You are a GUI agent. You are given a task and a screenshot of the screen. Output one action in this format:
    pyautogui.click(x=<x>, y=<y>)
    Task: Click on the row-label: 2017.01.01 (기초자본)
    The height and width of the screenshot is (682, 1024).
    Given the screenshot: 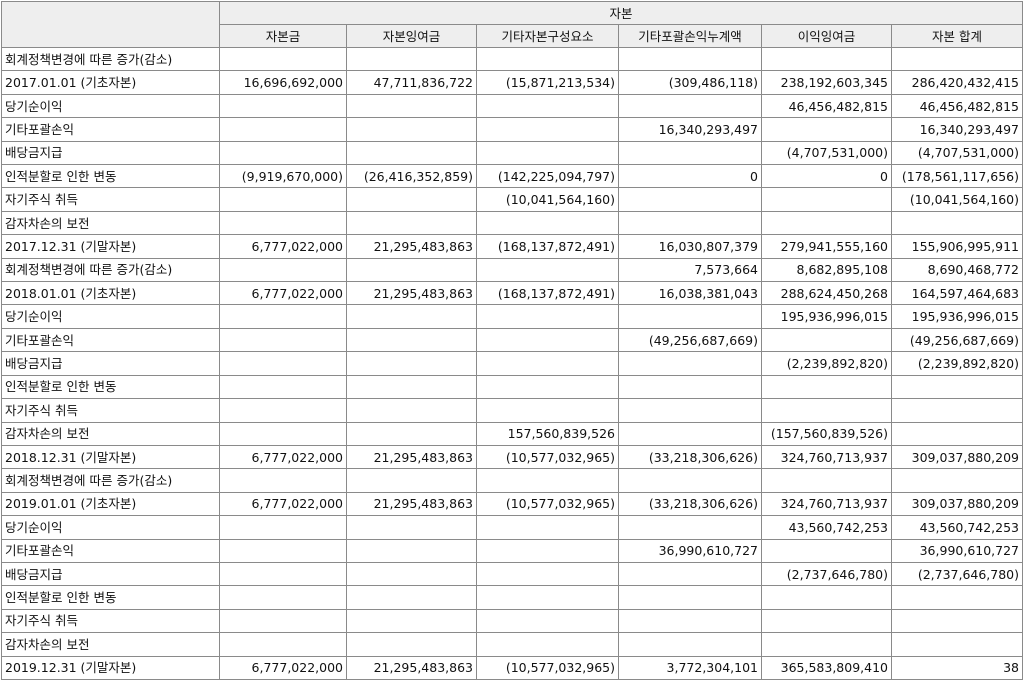 What is the action you would take?
    pyautogui.click(x=110, y=82)
    